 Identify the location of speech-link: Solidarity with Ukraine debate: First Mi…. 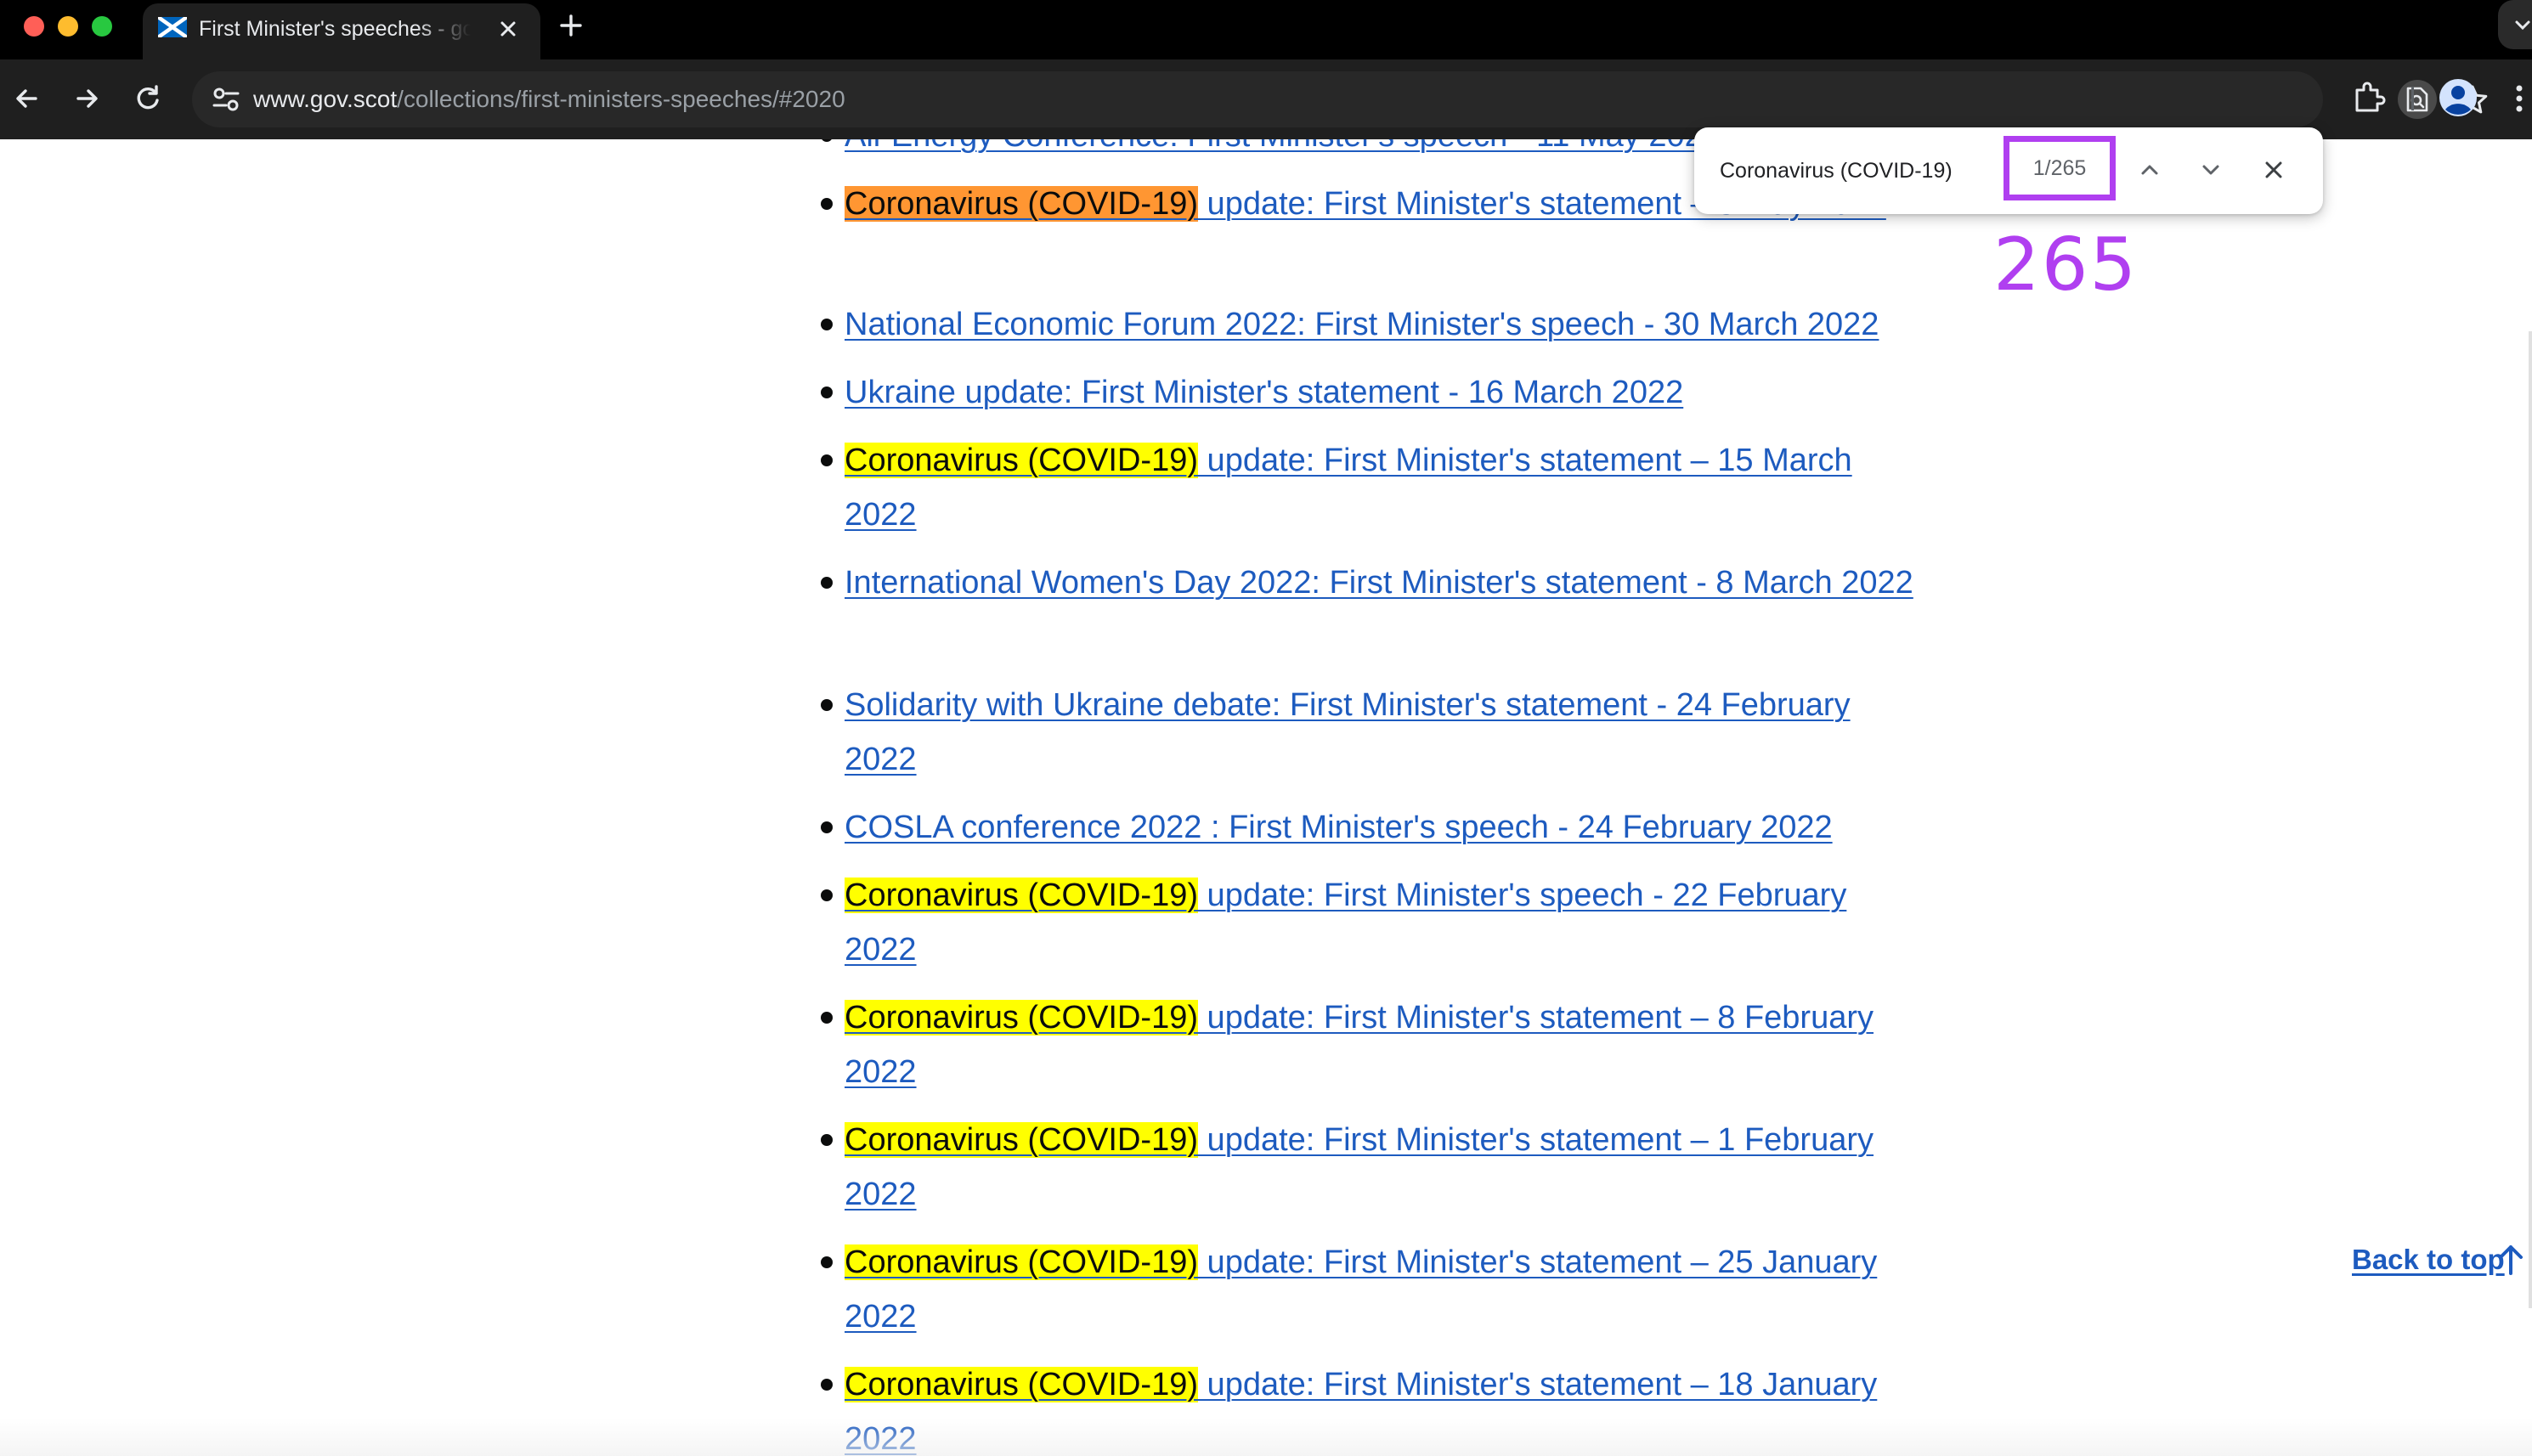
(1348, 732).